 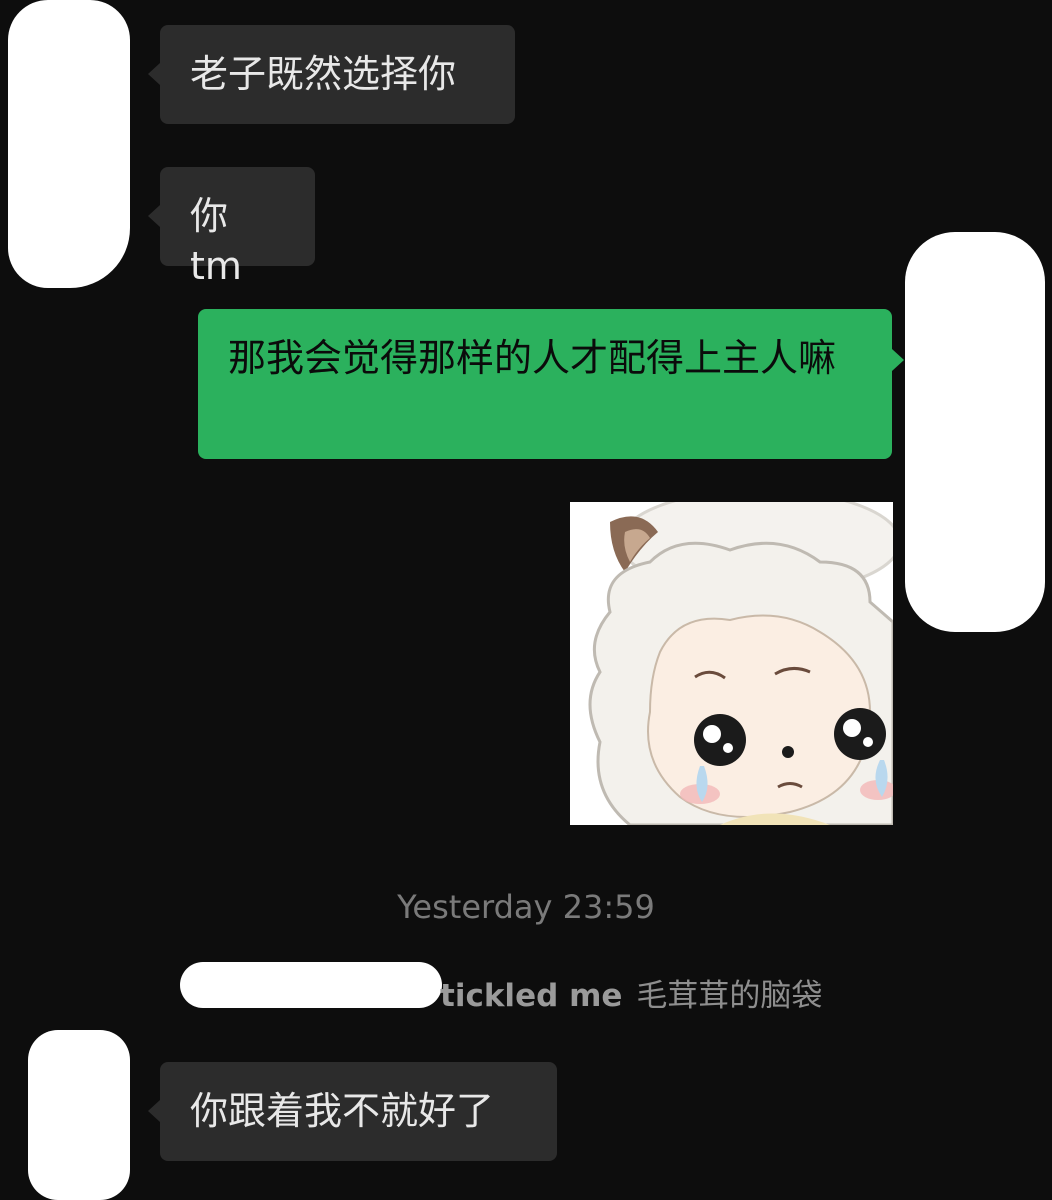 I want to click on message-text: 老子既然选择你, so click(x=323, y=74).